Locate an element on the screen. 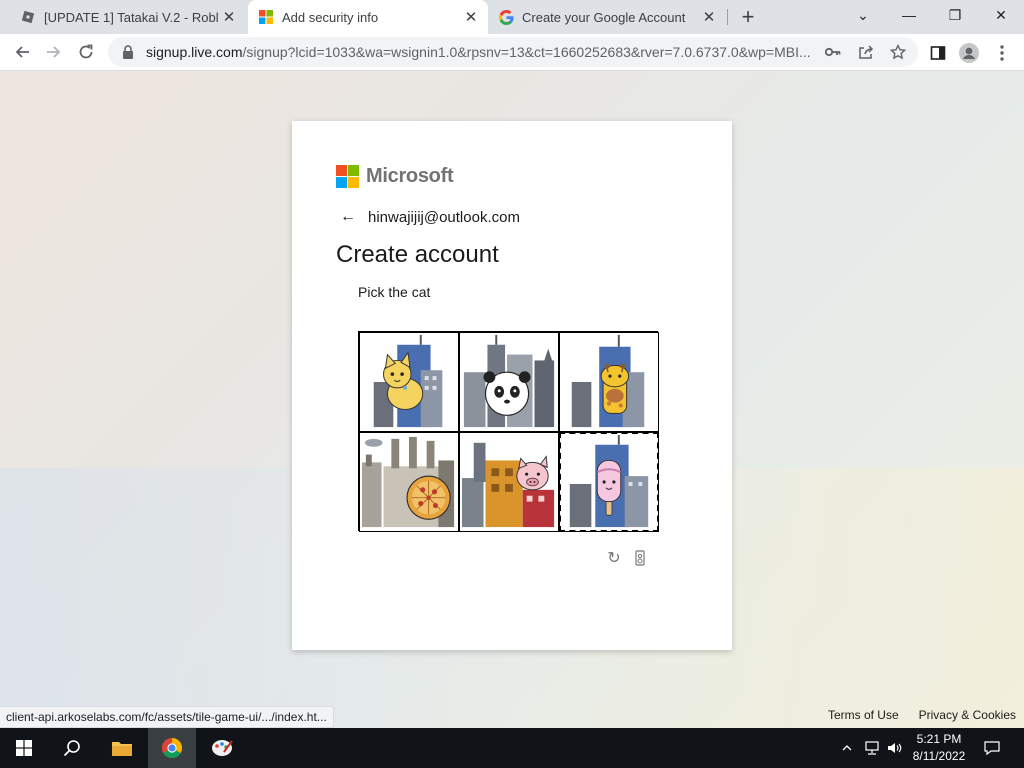 Image resolution: width=1024 pixels, height=768 pixels. logo-square-blue is located at coordinates (341, 182).